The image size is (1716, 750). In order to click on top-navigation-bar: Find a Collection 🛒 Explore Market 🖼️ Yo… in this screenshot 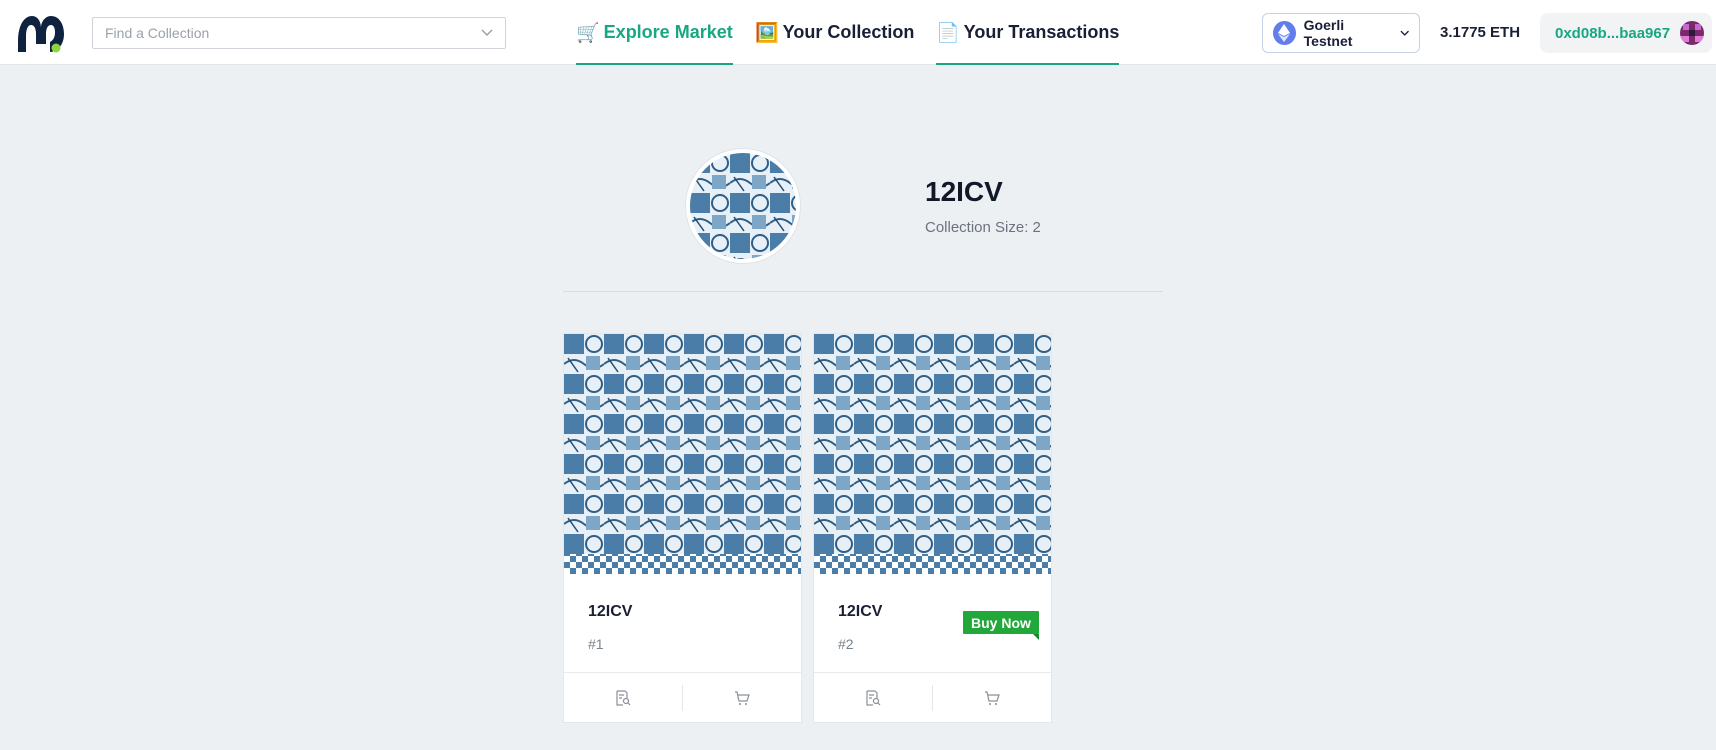, I will do `click(858, 32)`.